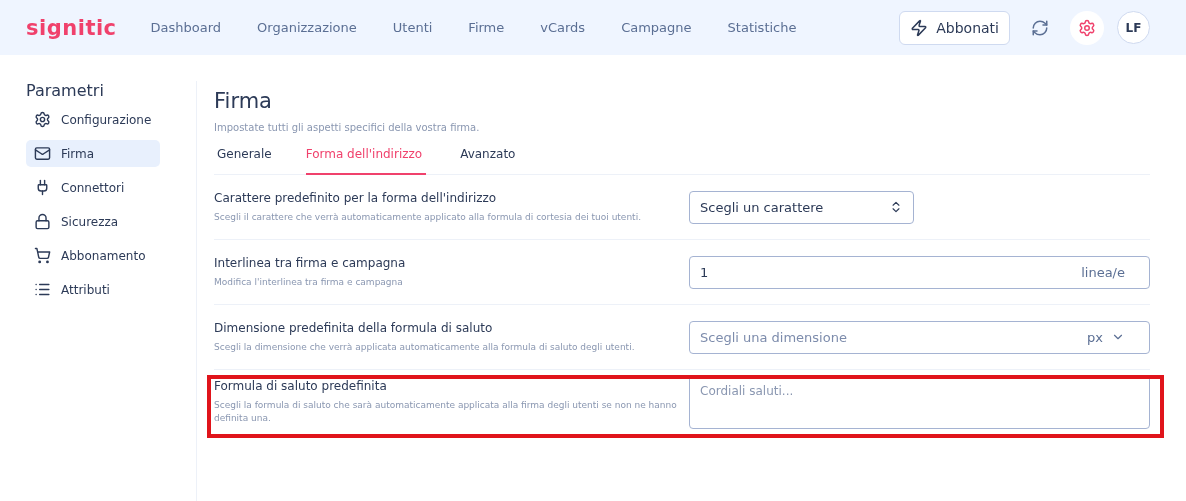 The image size is (1186, 501). I want to click on nav-link: Statistiche, so click(762, 27).